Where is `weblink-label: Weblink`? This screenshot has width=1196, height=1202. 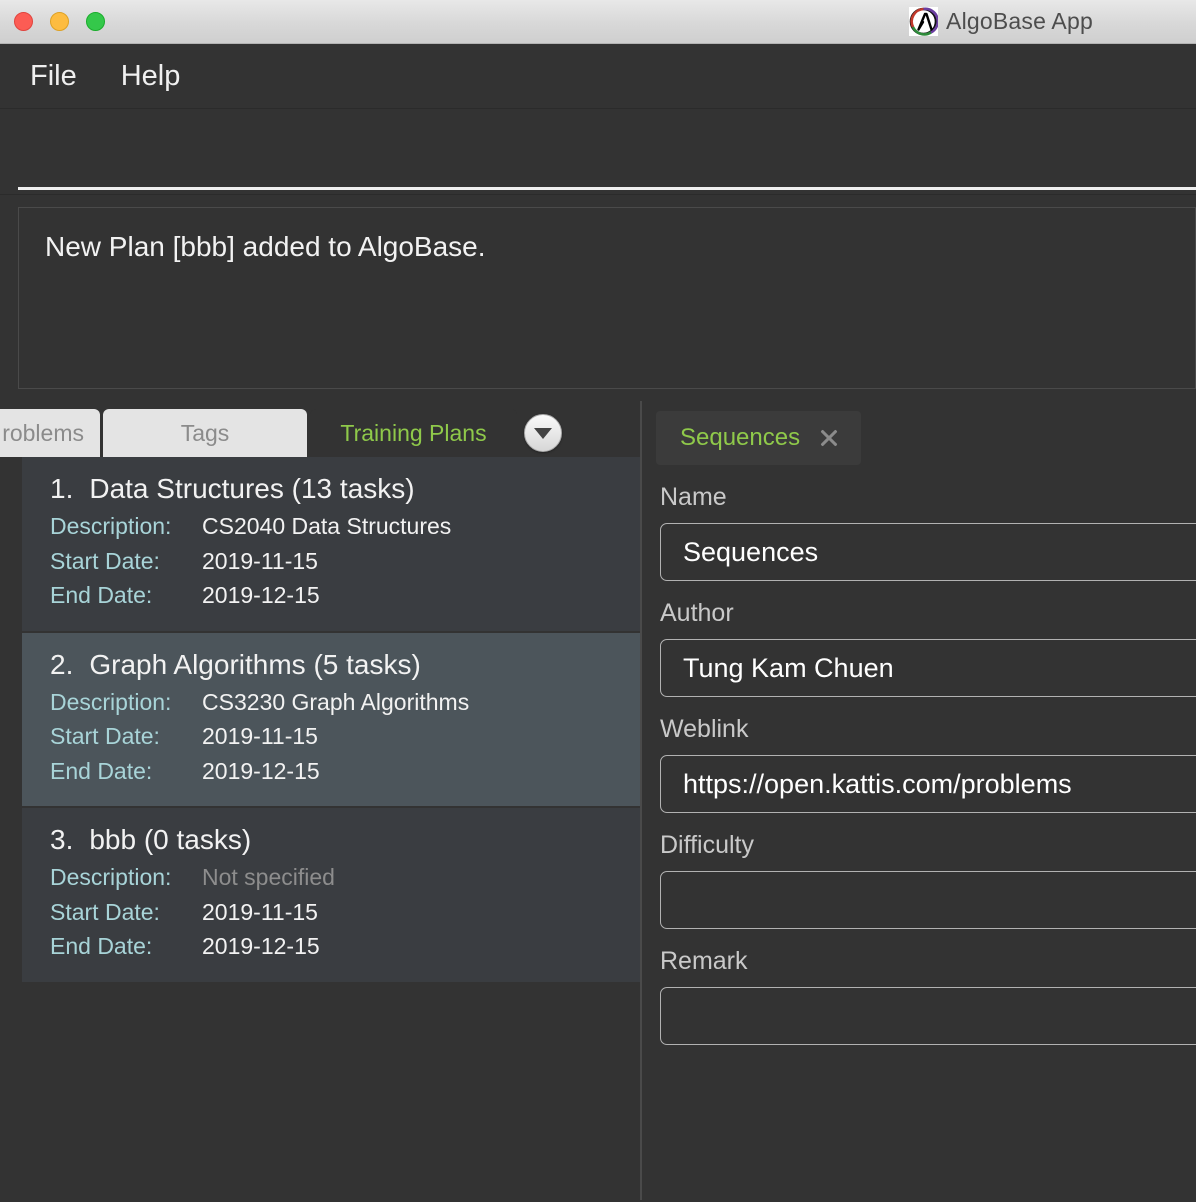
weblink-label: Weblink is located at coordinates (704, 729).